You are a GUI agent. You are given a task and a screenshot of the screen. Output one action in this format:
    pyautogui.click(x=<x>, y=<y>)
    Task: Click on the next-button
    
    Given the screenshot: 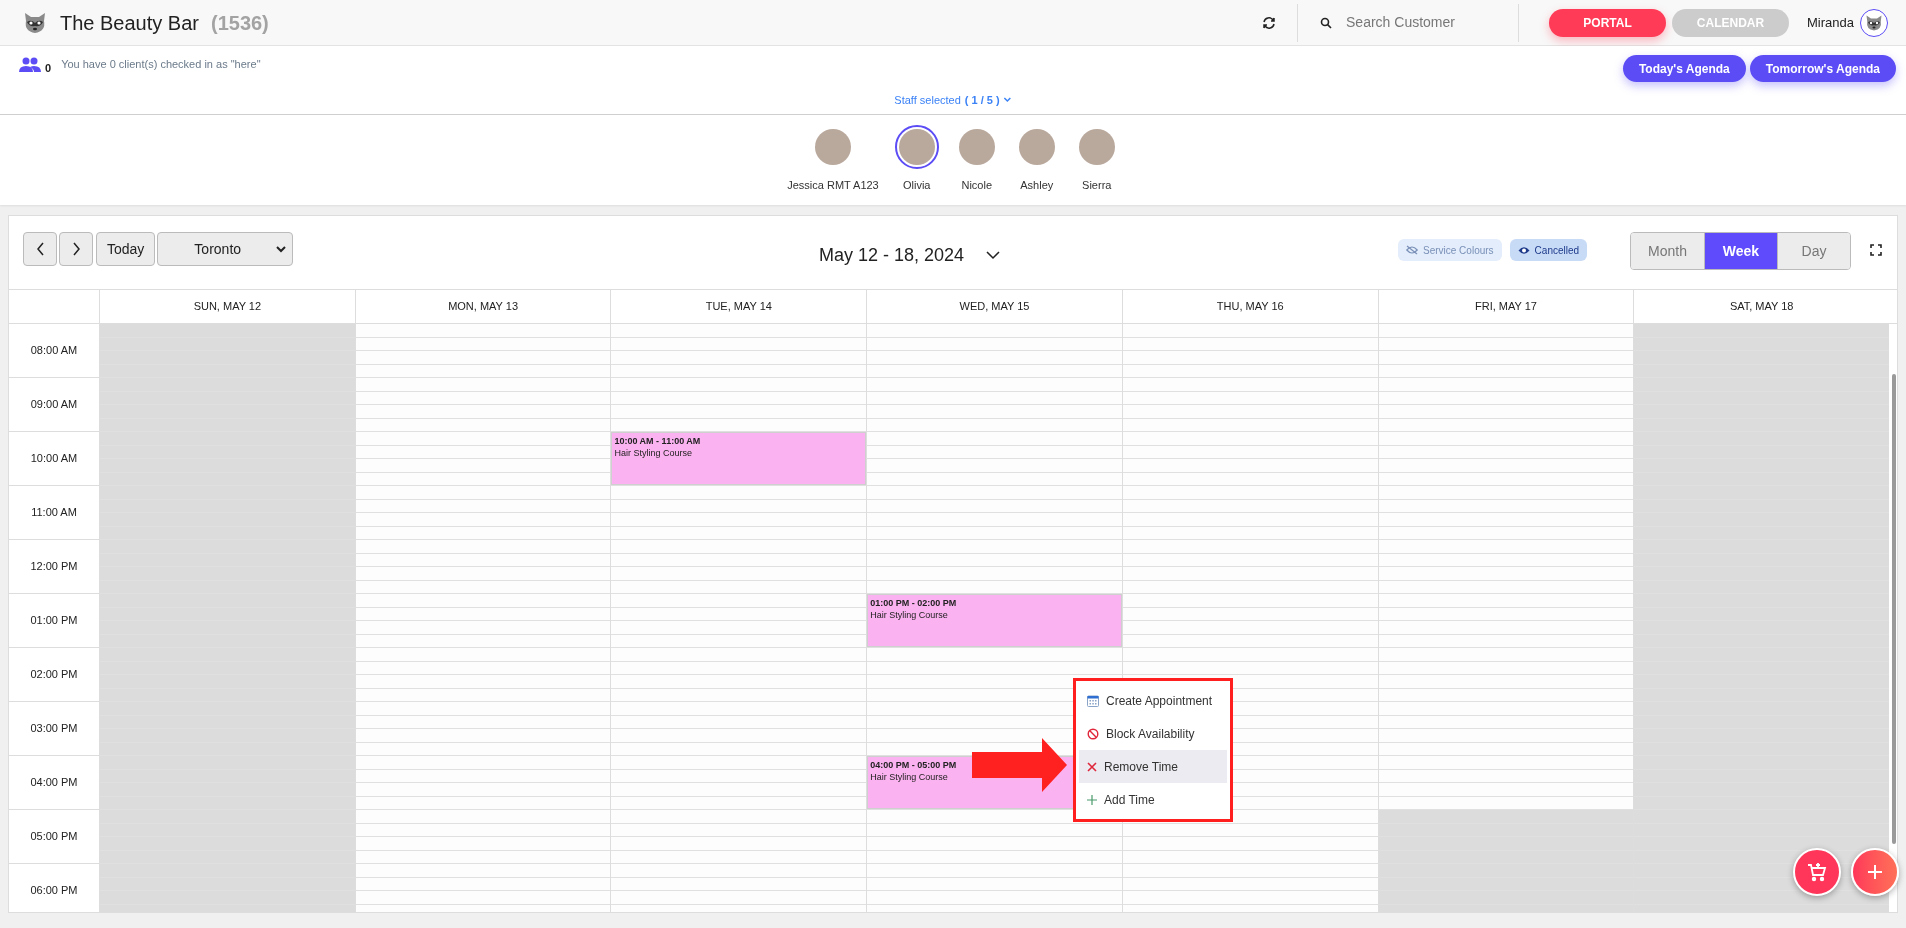 What is the action you would take?
    pyautogui.click(x=76, y=249)
    